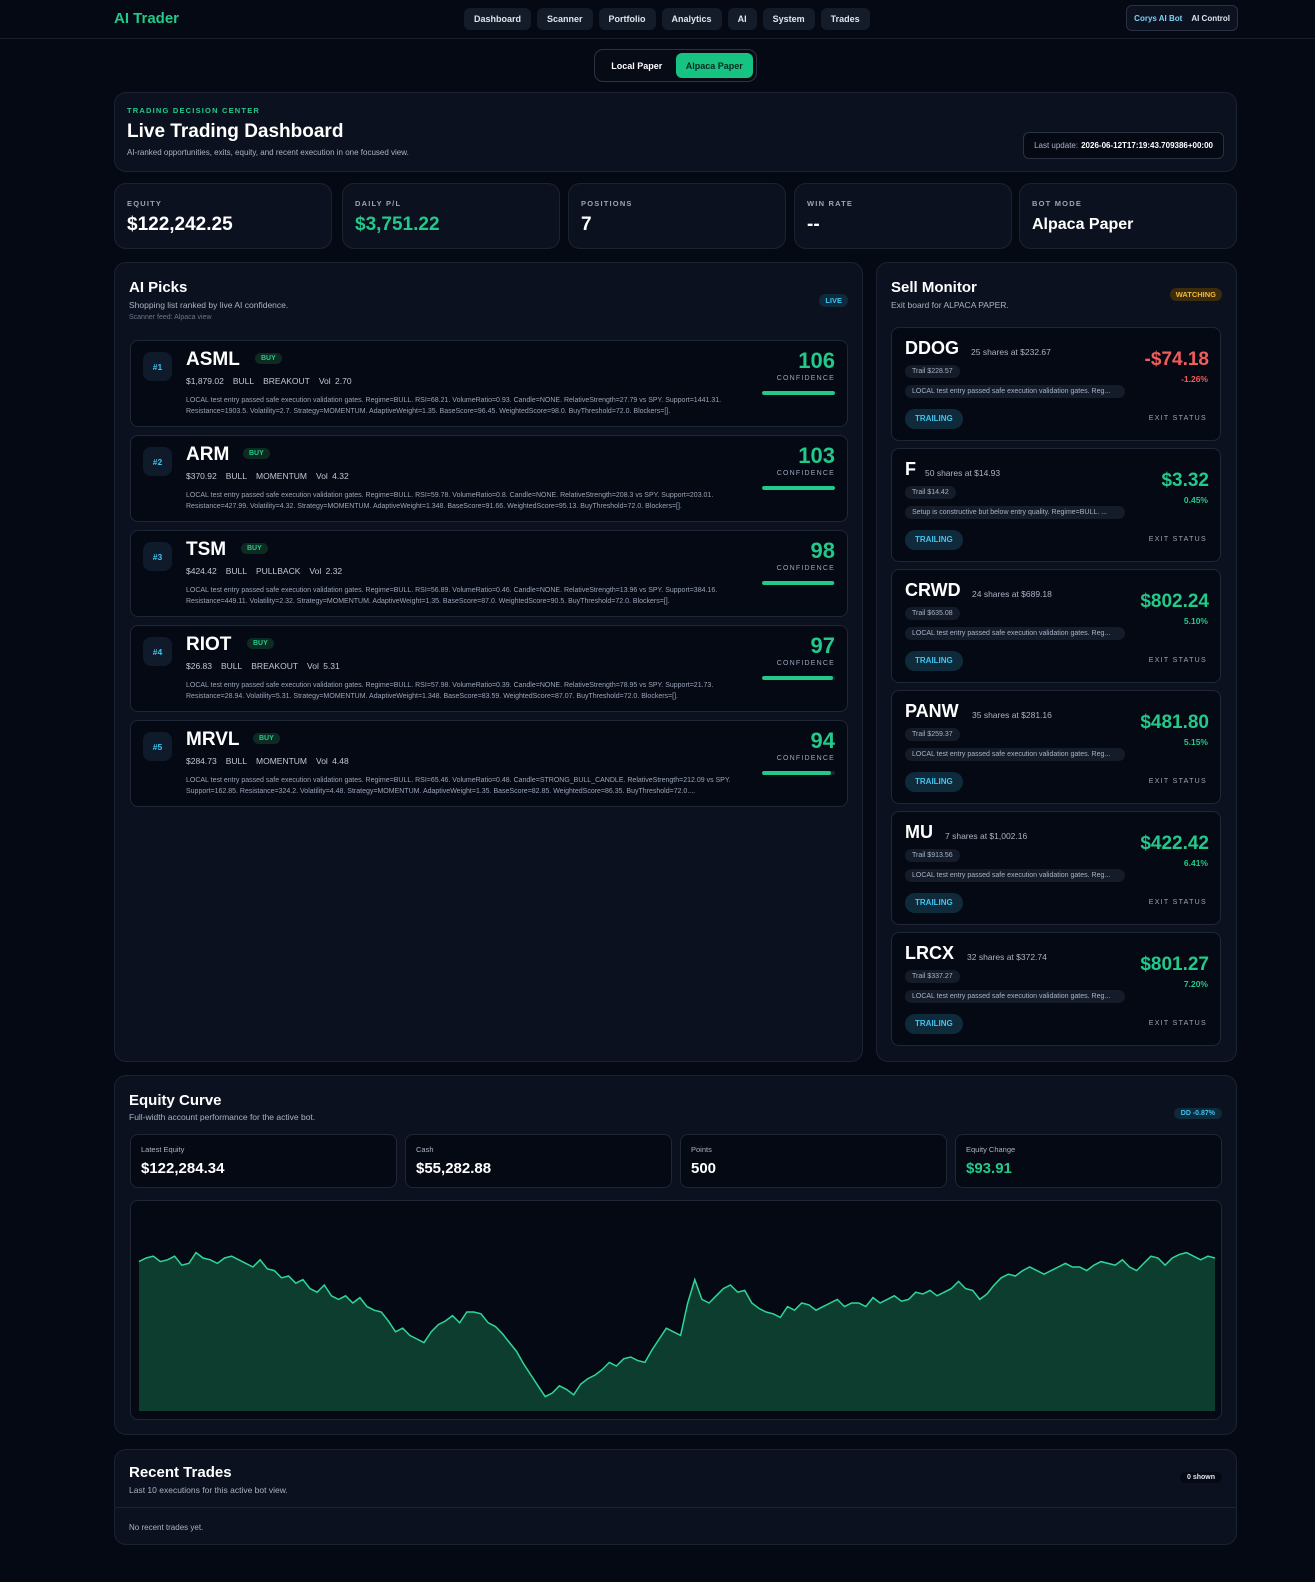  Describe the element at coordinates (701, 1149) in the screenshot. I see `metric-label: Points` at that location.